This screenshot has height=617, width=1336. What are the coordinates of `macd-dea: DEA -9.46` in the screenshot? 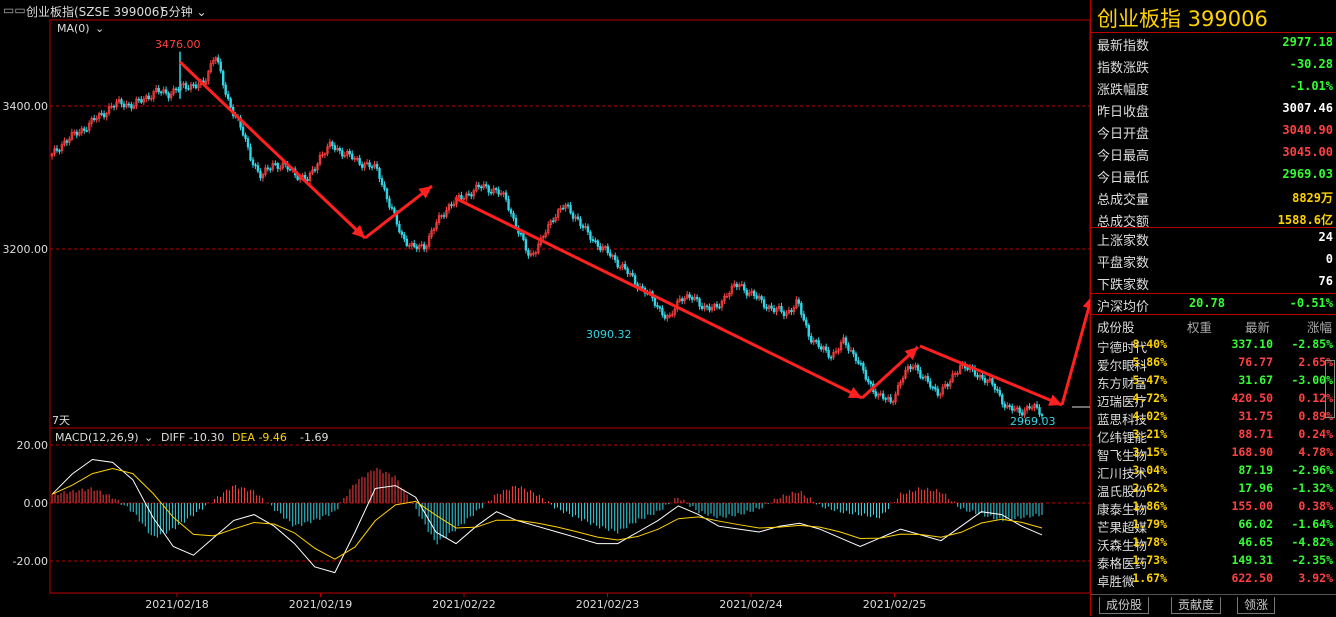 It's located at (259, 437).